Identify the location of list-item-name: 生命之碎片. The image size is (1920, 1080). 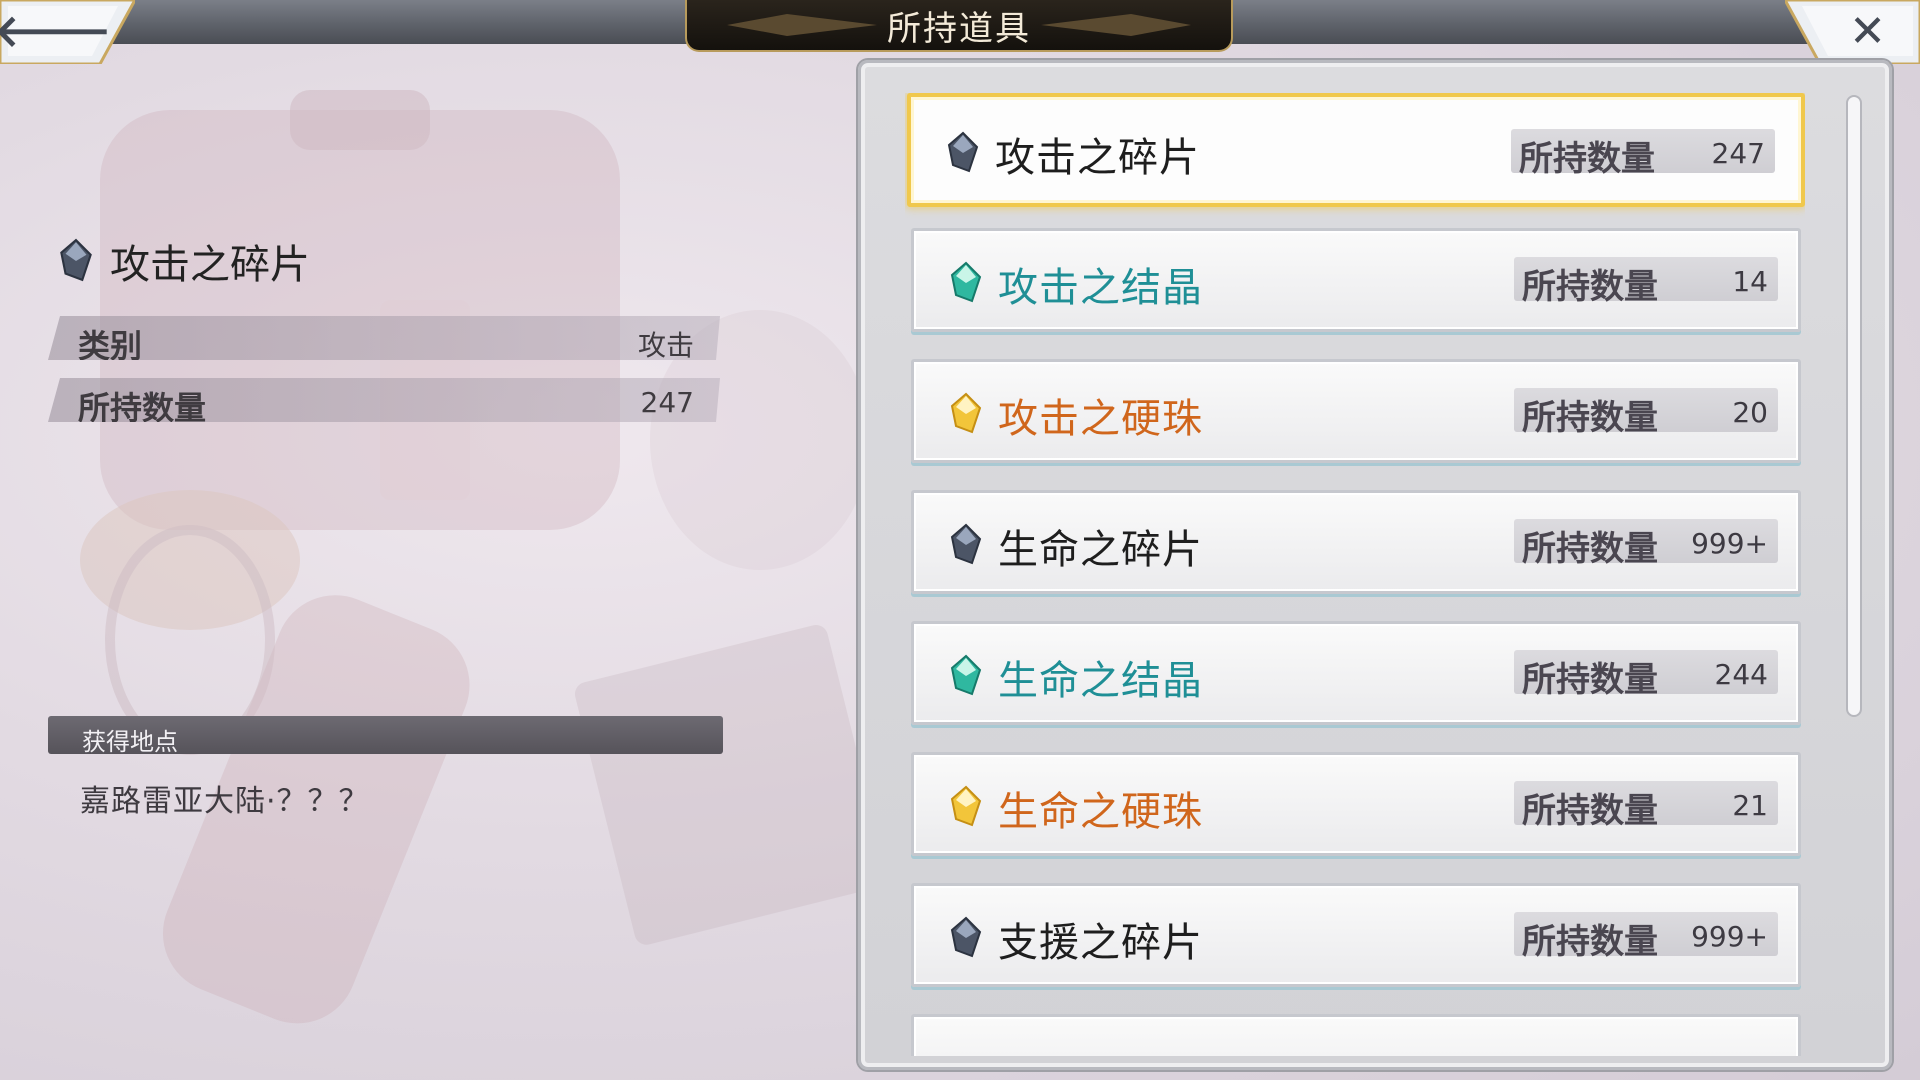
(1100, 550).